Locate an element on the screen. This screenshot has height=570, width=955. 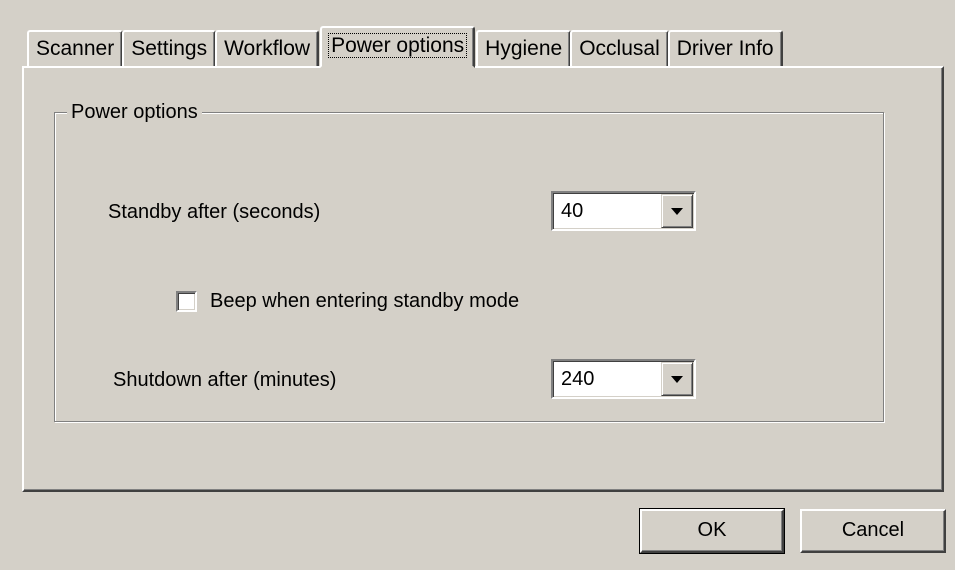
standby-dropdown-button is located at coordinates (677, 211).